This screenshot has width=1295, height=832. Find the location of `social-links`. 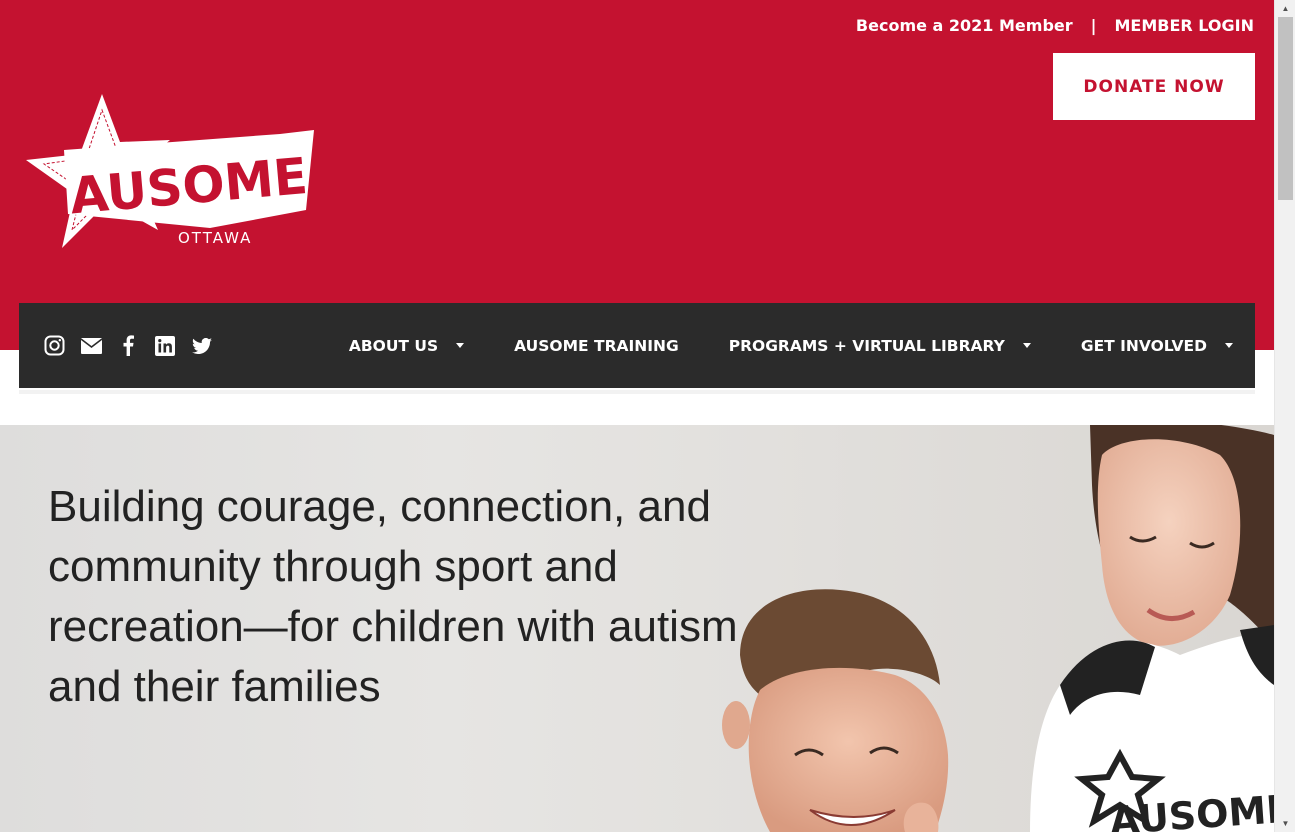

social-links is located at coordinates (128, 346).